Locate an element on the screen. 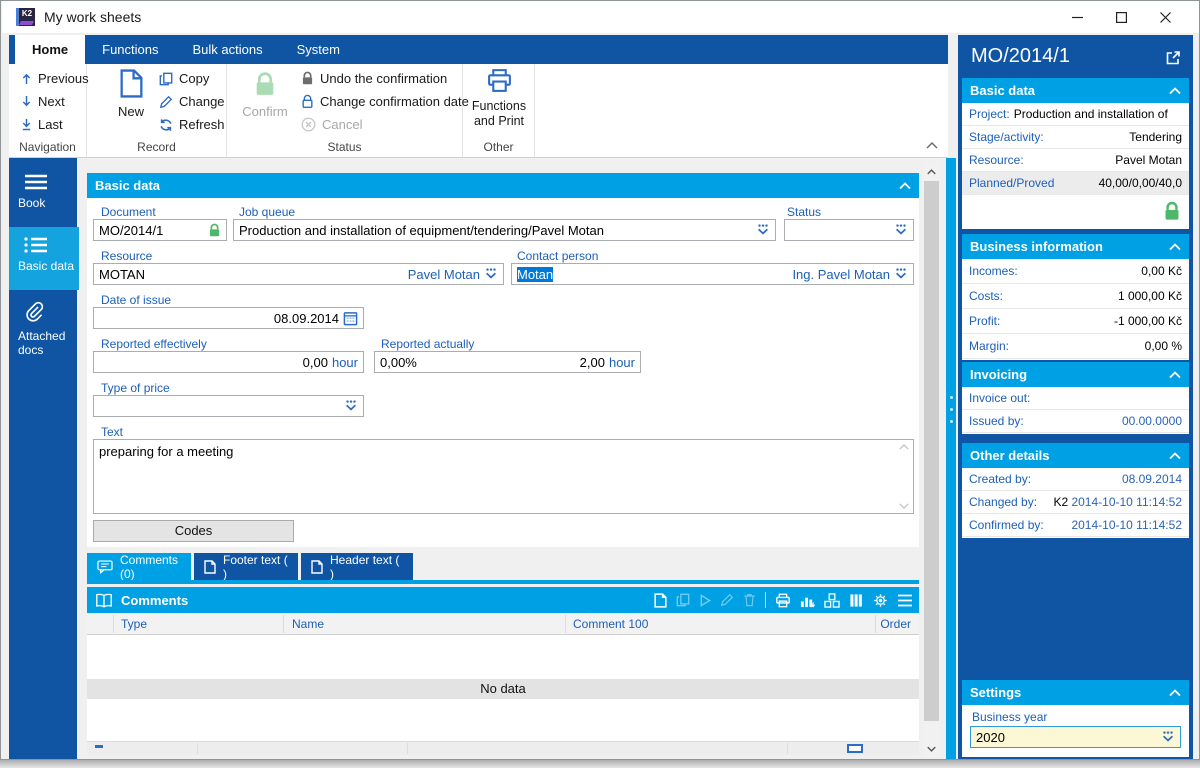 This screenshot has width=1200, height=768. speech-bubble-icon is located at coordinates (105, 566).